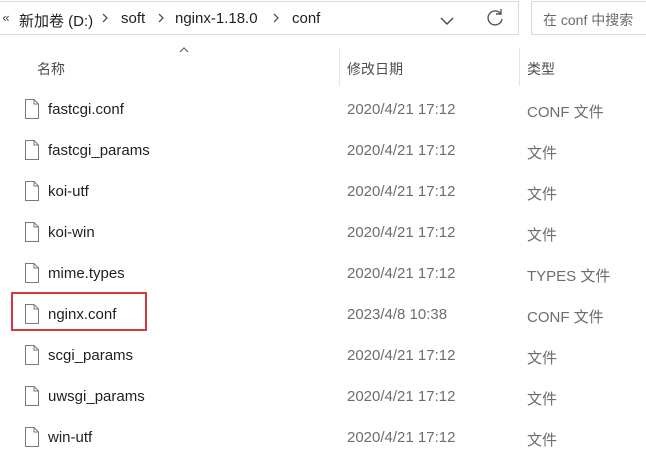 Image resolution: width=646 pixels, height=466 pixels. Describe the element at coordinates (6, 17) in the screenshot. I see `breadcrumb-overflow: «` at that location.